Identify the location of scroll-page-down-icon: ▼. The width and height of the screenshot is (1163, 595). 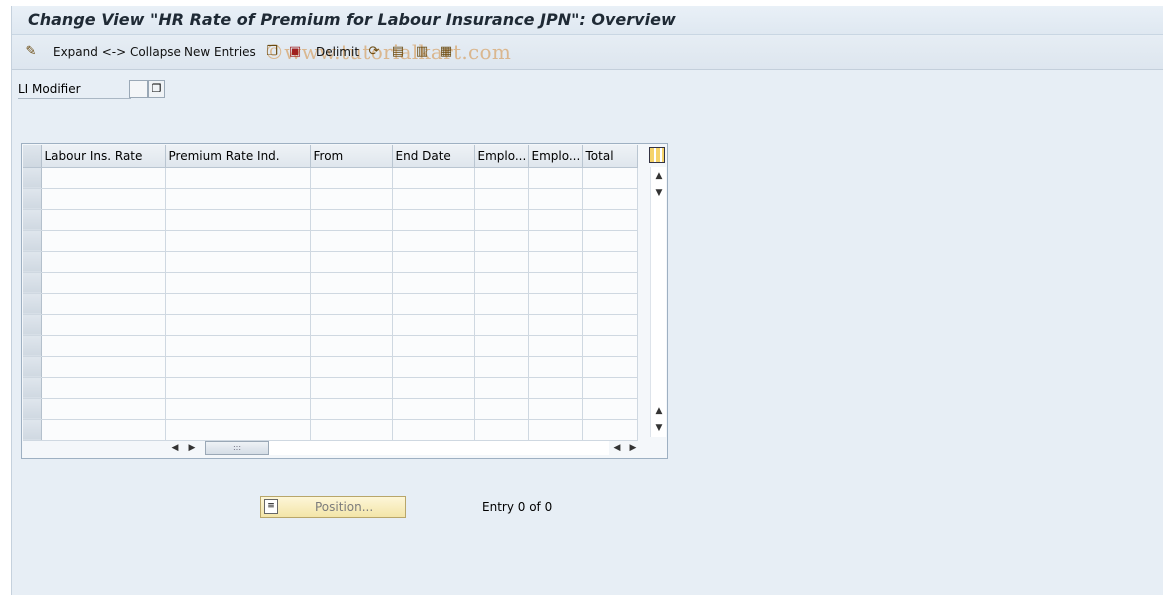
(659, 193).